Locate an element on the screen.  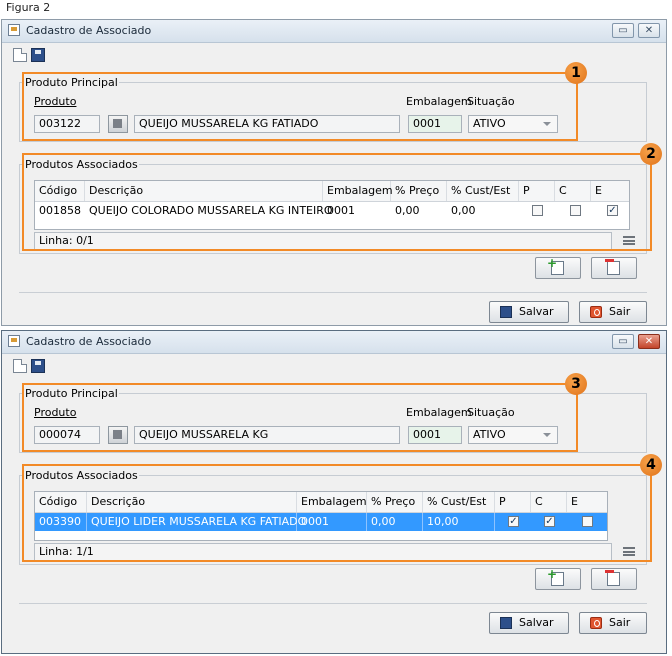
callout-badge-3: 3 is located at coordinates (576, 384).